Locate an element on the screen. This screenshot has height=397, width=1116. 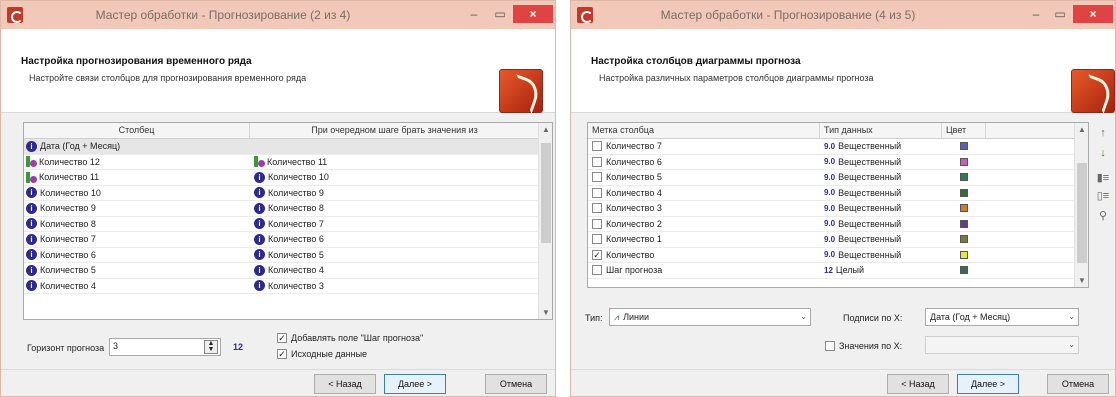
settings-icon: ⚲ is located at coordinates (1103, 215).